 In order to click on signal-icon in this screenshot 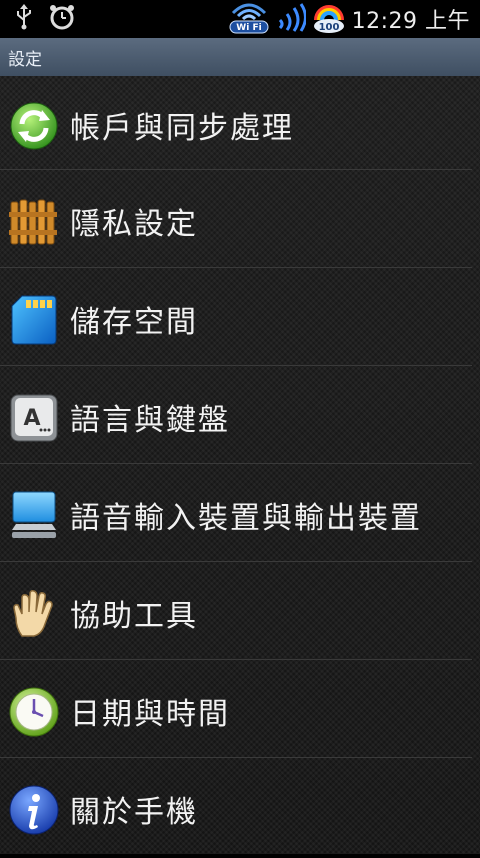, I will do `click(291, 19)`.